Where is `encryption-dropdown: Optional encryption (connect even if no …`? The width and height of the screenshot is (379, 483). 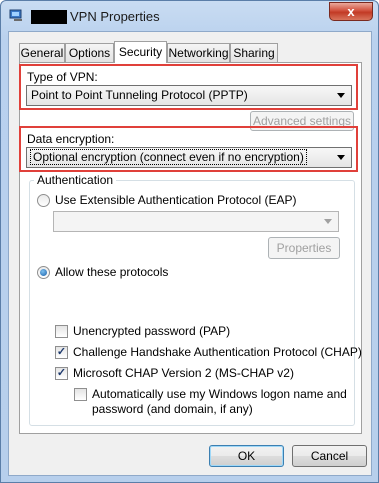 encryption-dropdown: Optional encryption (connect even if no … is located at coordinates (189, 157).